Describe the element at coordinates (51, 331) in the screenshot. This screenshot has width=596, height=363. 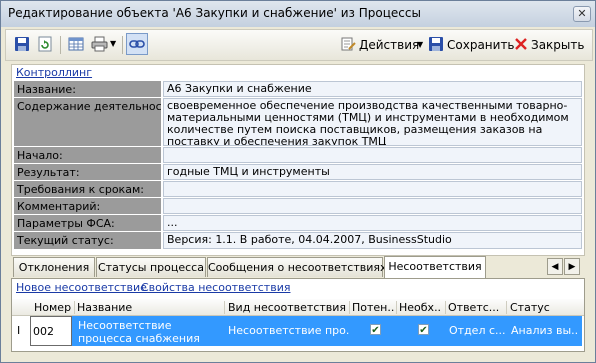
I see `cell-number: 002` at that location.